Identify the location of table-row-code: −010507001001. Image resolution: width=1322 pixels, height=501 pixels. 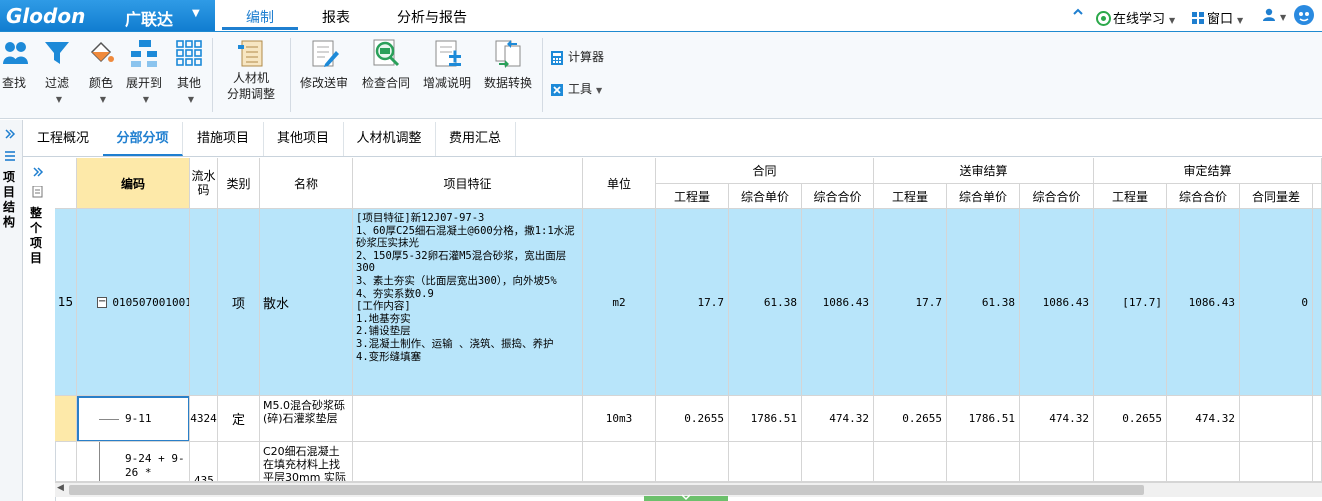
(133, 302).